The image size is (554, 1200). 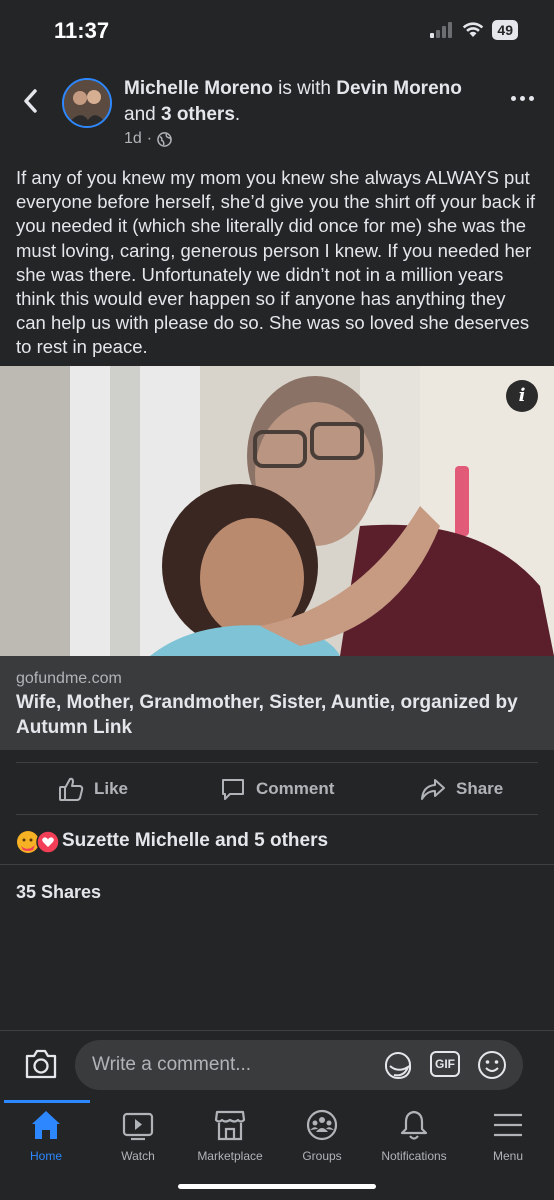 What do you see at coordinates (198, 88) in the screenshot?
I see `author-name: Michelle Moreno` at bounding box center [198, 88].